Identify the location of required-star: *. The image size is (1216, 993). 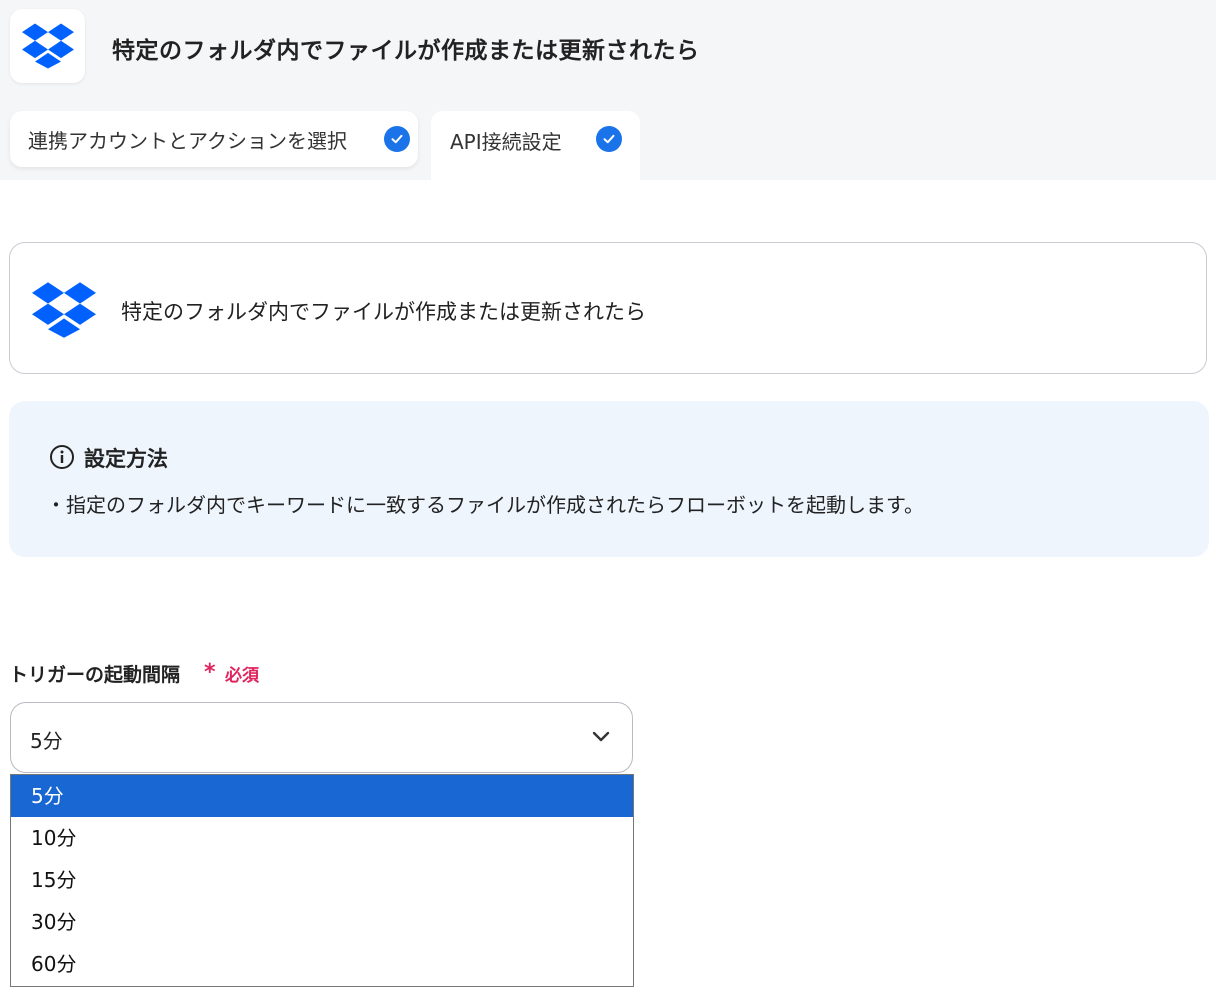
(210, 672).